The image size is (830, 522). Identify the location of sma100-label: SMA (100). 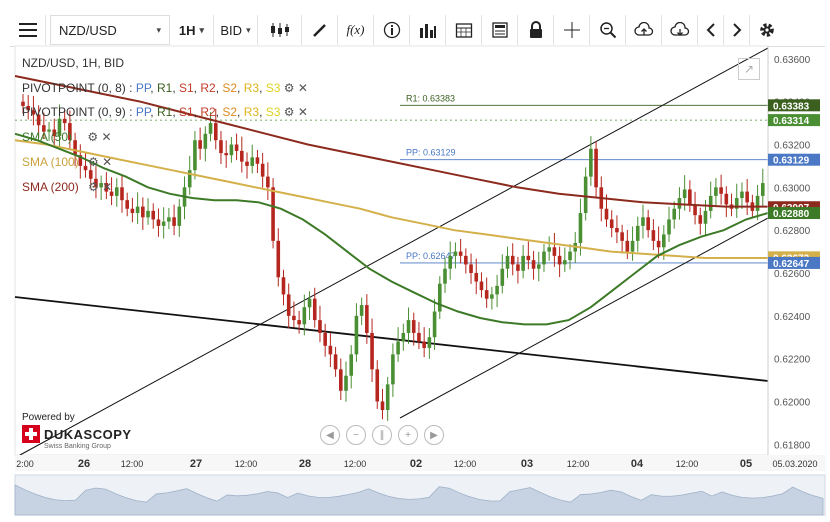
(50, 162).